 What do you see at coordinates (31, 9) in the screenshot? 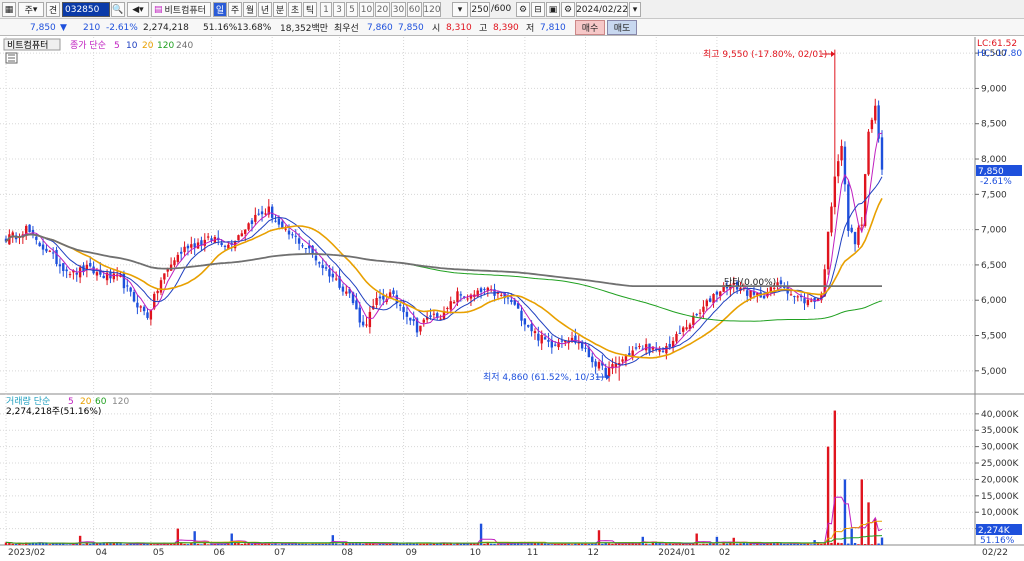
I see `period-mode-select: 주 ▾` at bounding box center [31, 9].